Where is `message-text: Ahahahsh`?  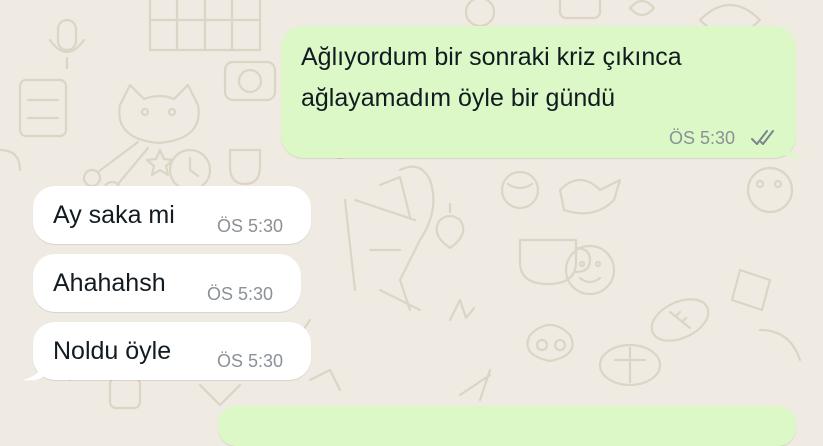
message-text: Ahahahsh is located at coordinates (109, 283).